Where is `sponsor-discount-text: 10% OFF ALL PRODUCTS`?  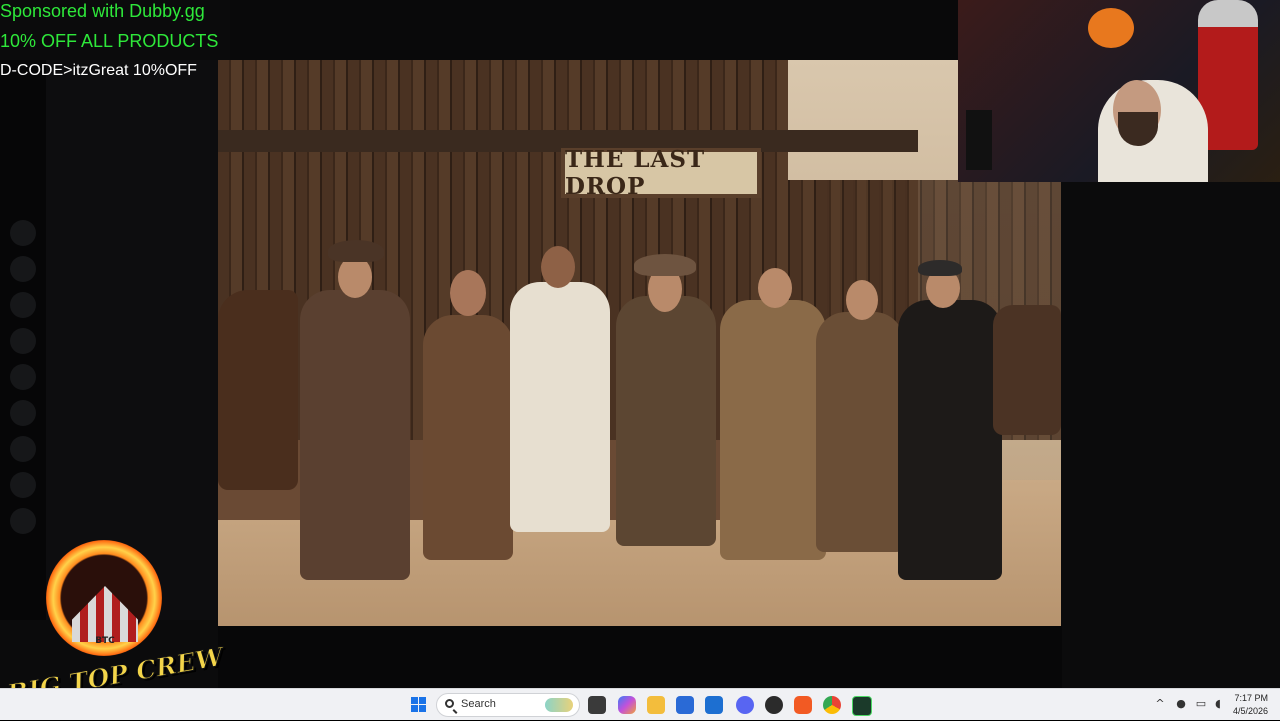 sponsor-discount-text: 10% OFF ALL PRODUCTS is located at coordinates (109, 41).